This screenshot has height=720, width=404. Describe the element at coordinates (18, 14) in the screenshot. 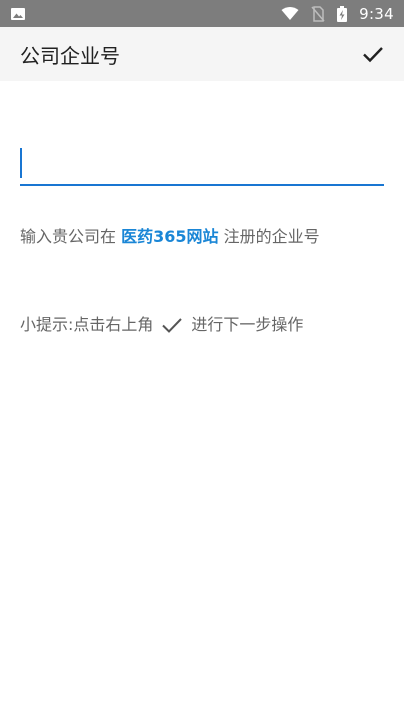

I see `image-icon` at that location.